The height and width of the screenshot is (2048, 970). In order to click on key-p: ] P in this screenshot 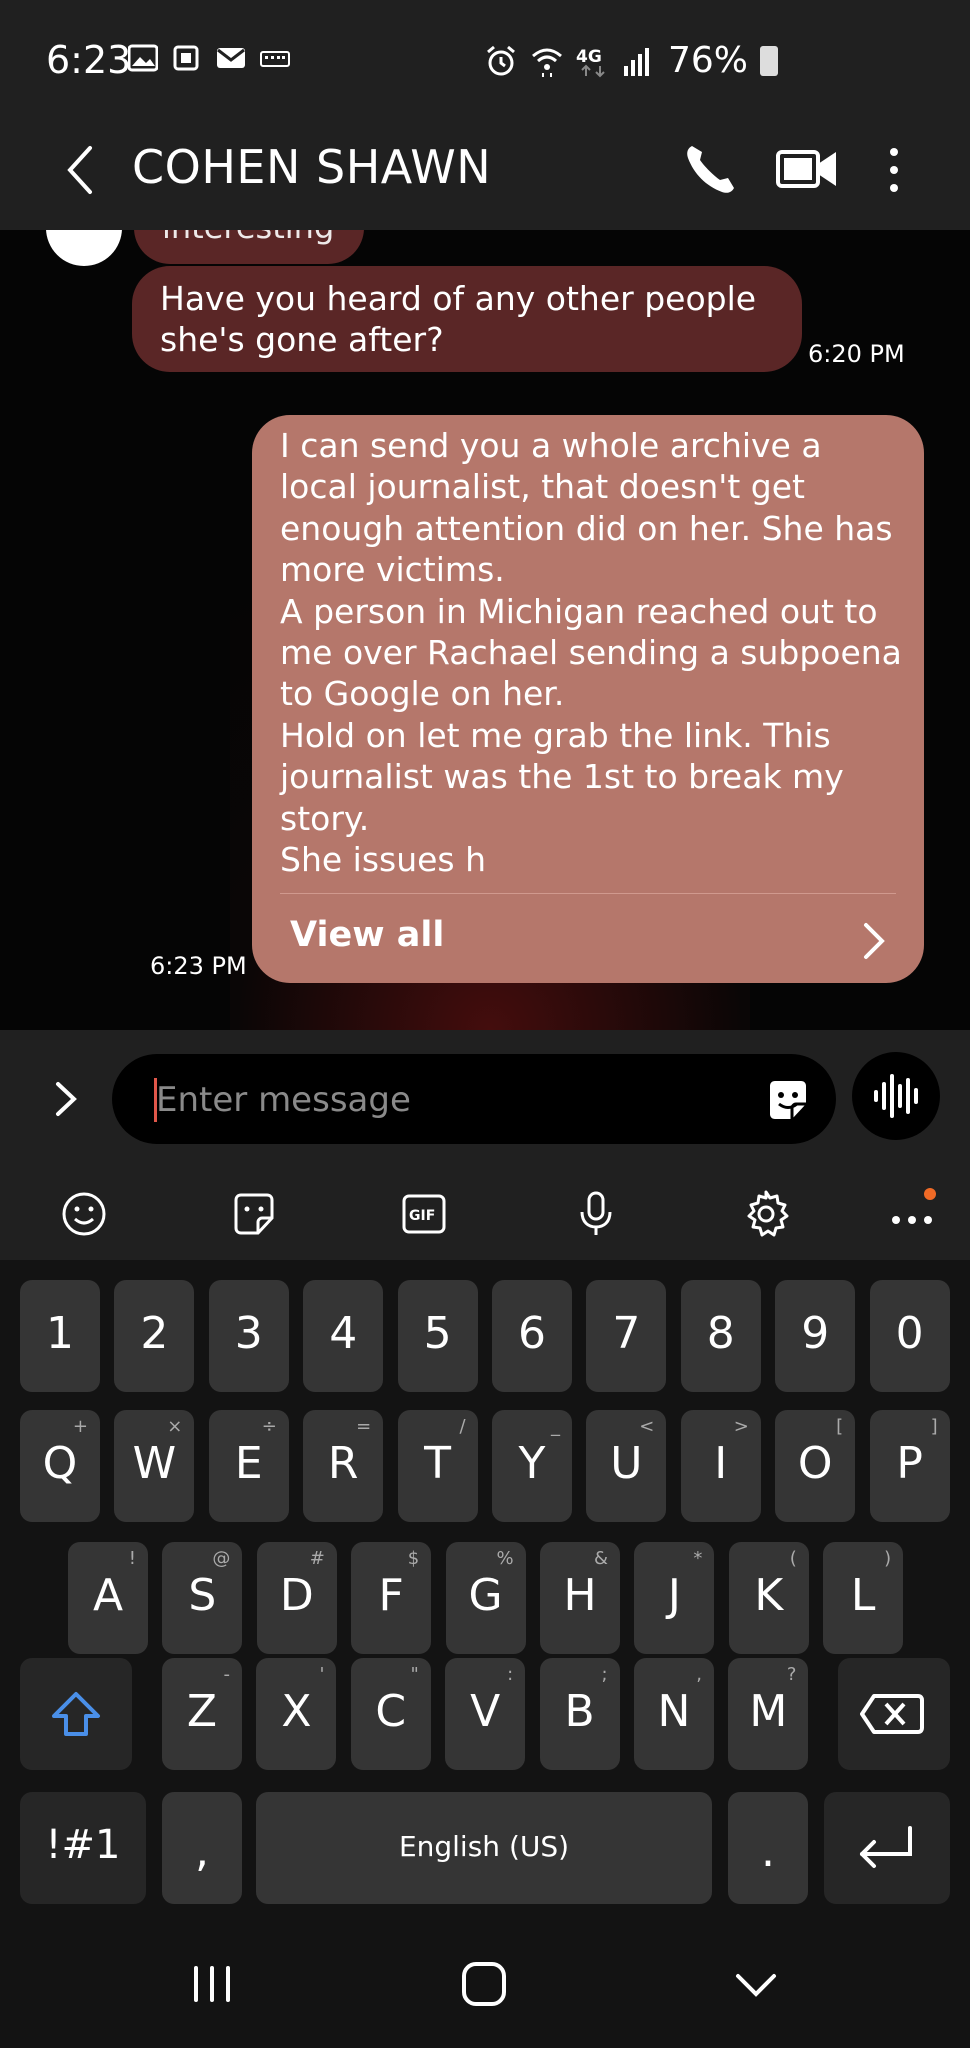, I will do `click(909, 1466)`.